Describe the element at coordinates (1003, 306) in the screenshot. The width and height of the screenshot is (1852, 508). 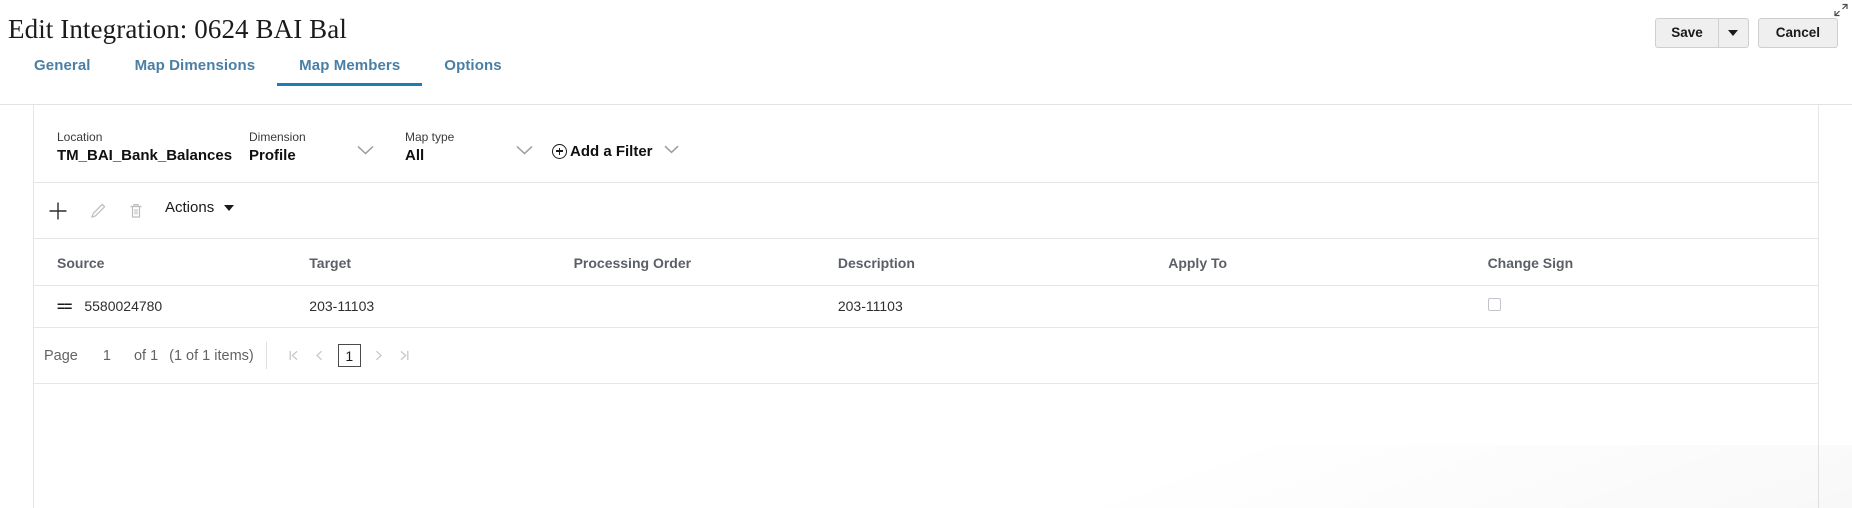
I see `cell-description: 203-11103` at that location.